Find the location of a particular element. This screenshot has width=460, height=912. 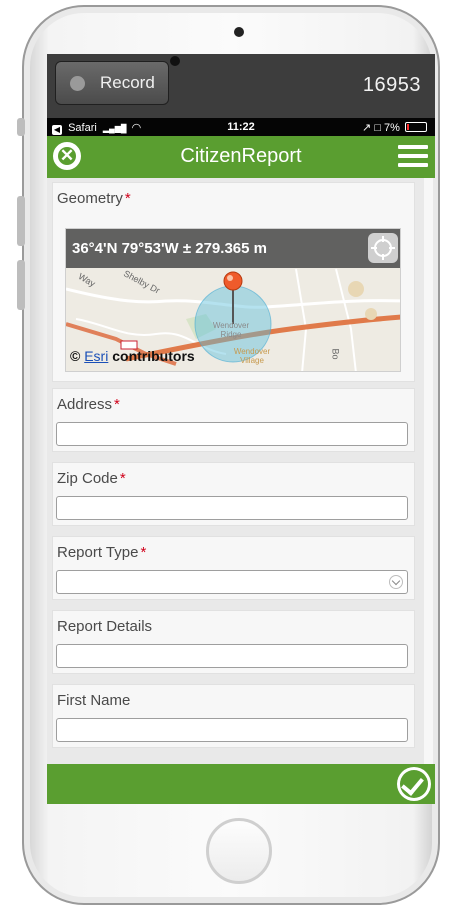

report-type-select is located at coordinates (232, 582).